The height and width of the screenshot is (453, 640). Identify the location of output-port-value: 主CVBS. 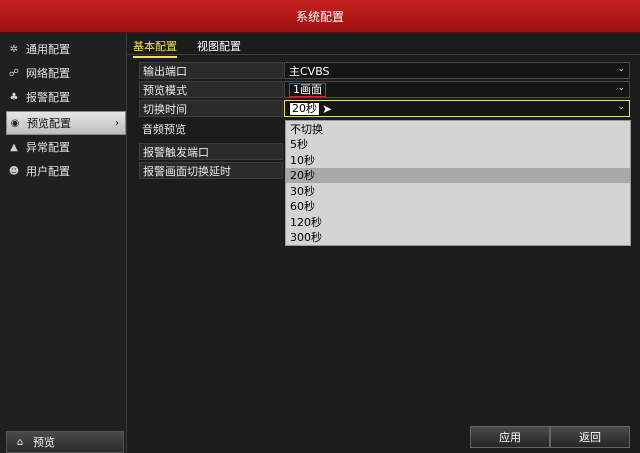
(309, 71).